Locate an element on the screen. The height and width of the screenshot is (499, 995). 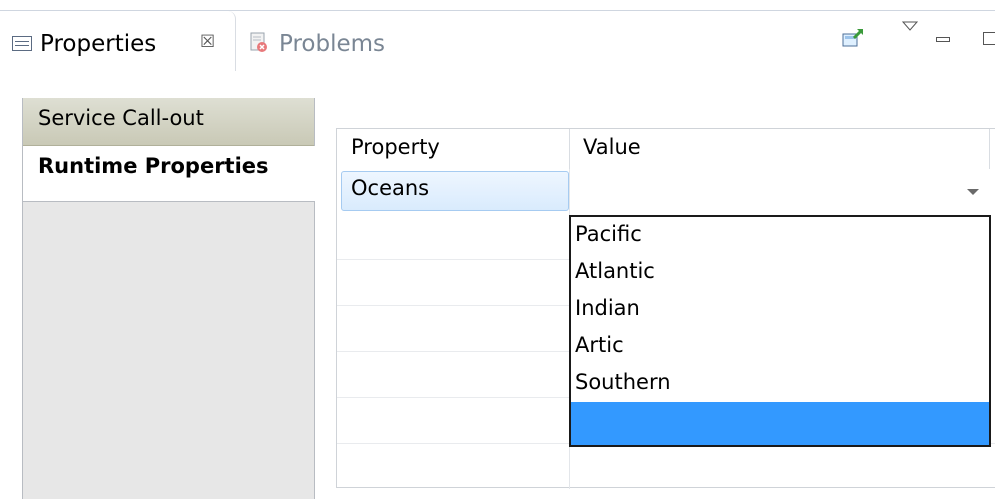
tab-problems-label: Problems is located at coordinates (332, 44).